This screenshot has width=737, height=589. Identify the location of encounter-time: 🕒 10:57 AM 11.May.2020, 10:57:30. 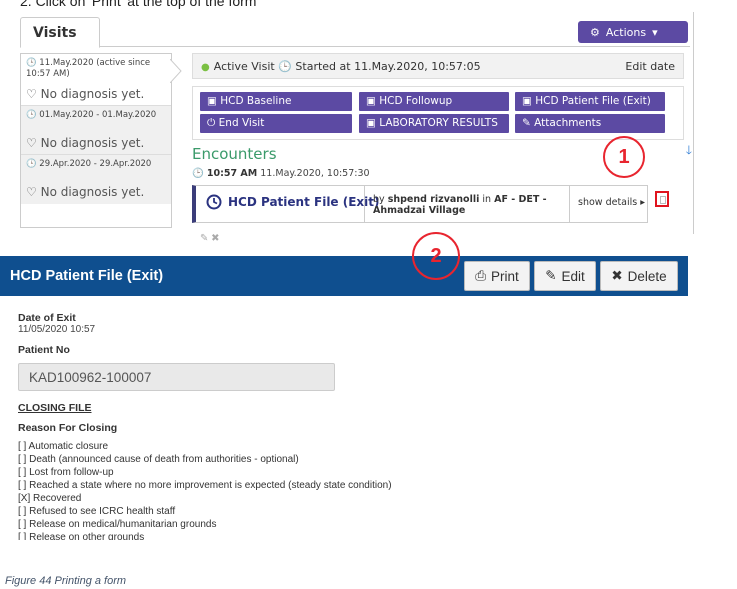
(281, 173).